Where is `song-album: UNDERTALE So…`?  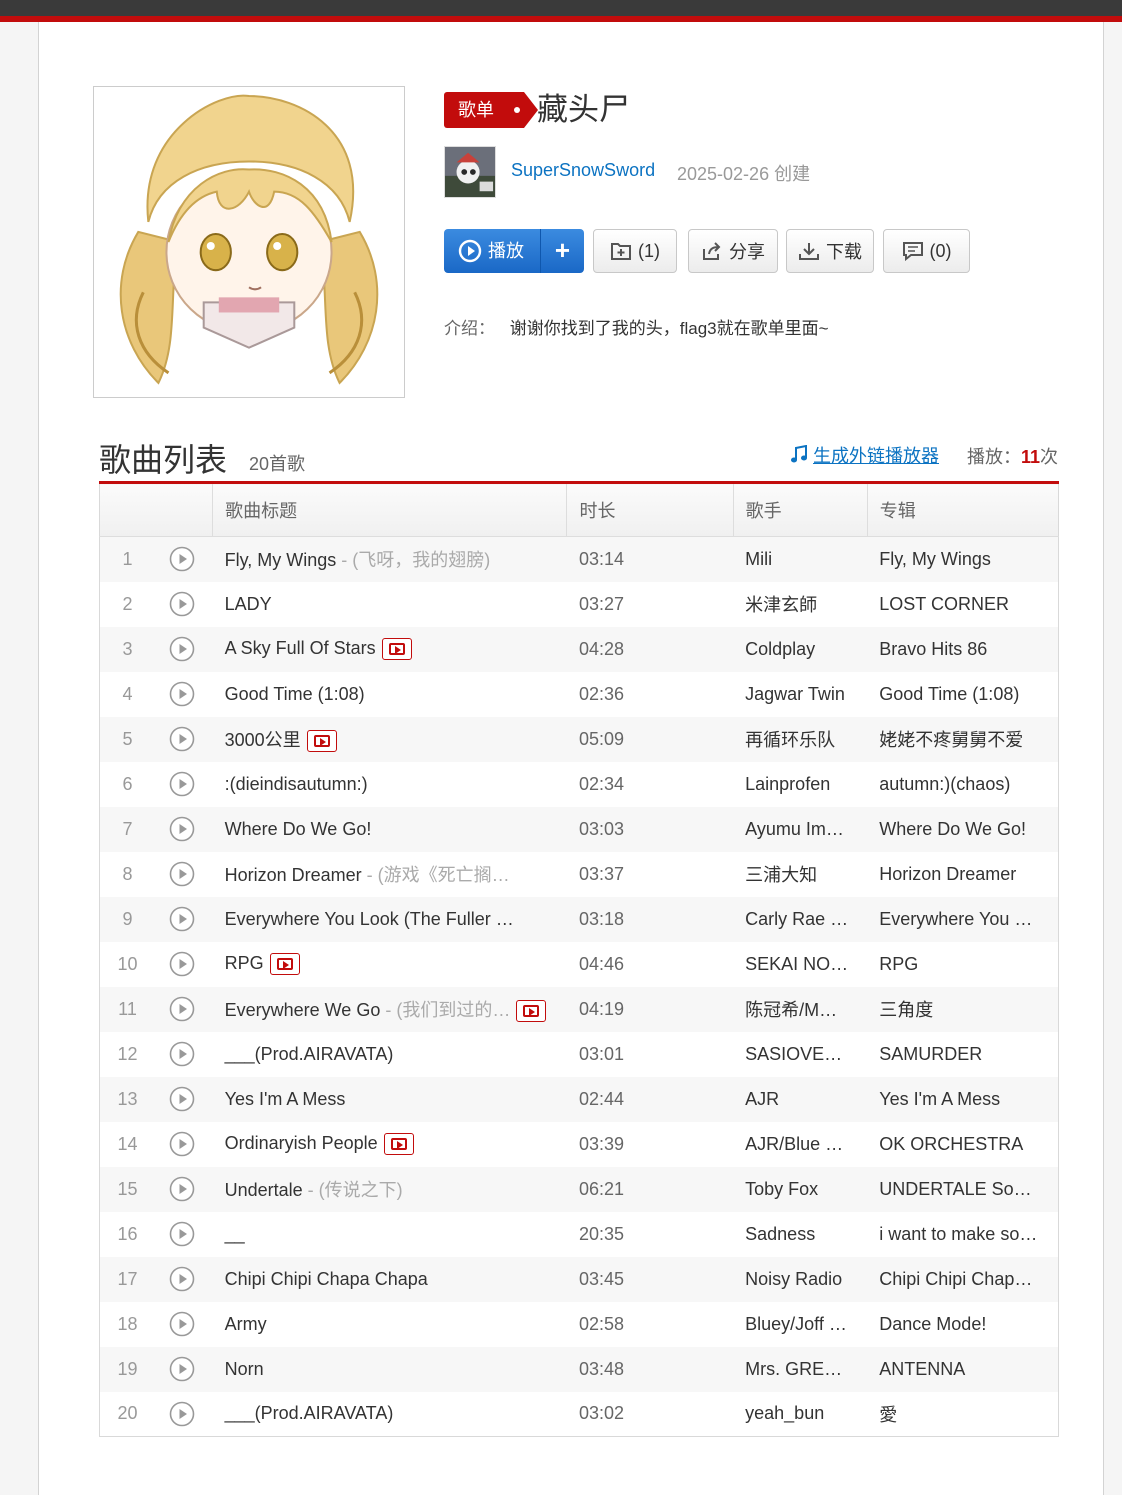 song-album: UNDERTALE So… is located at coordinates (963, 1189).